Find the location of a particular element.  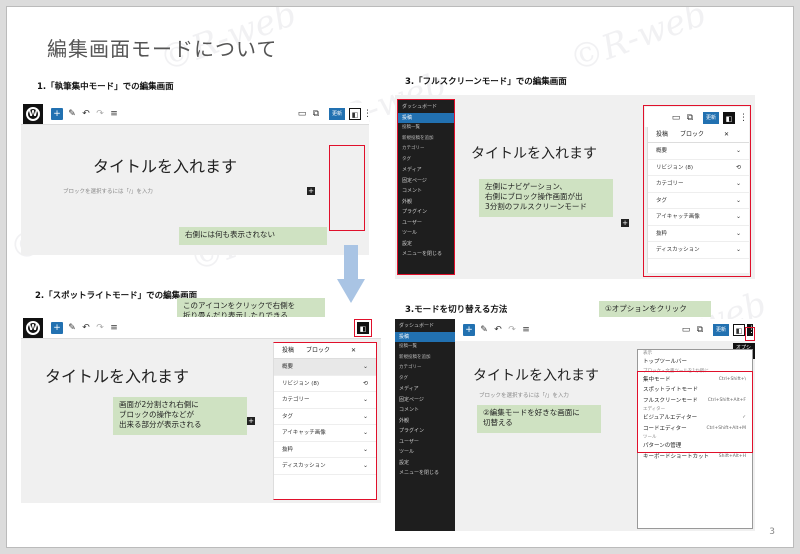

callout-three-pane: 左側にナビゲーション、 右側にブロック操作画面が出 3分割のフルスクリーンモード is located at coordinates (546, 198).